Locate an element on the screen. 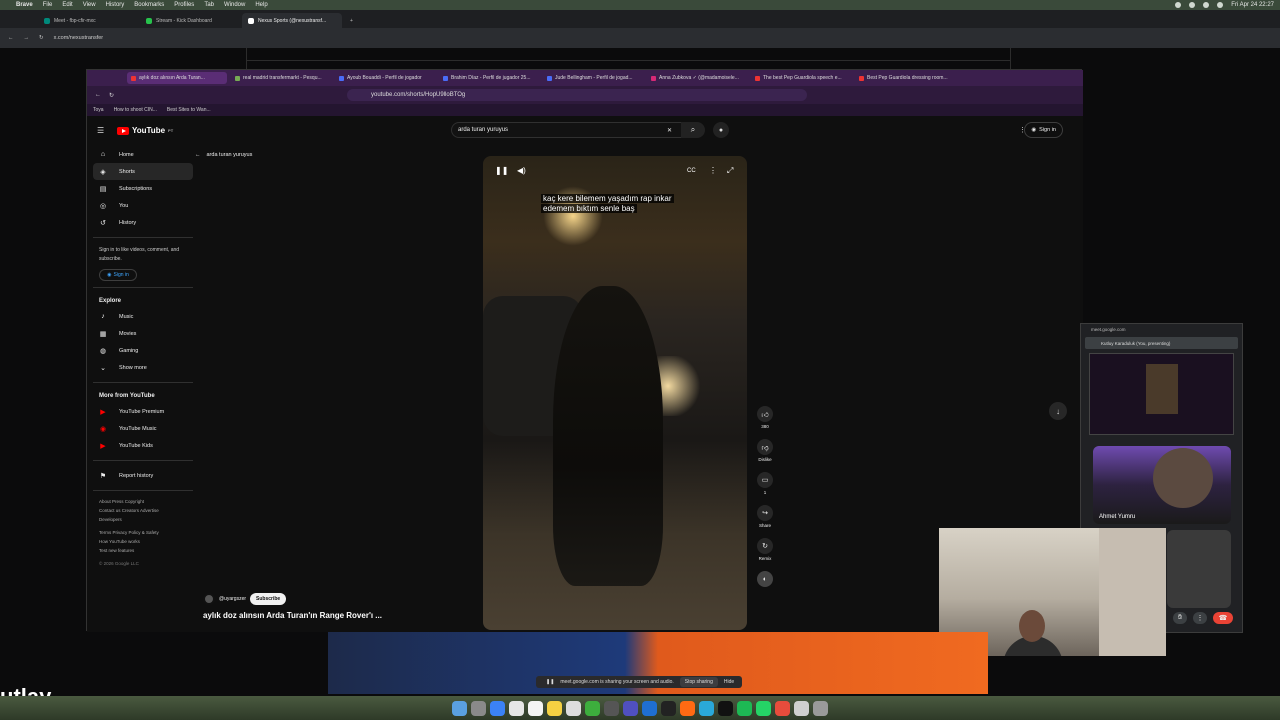 This screenshot has height=720, width=1280. footer-links: How YouTube works is located at coordinates (143, 541).